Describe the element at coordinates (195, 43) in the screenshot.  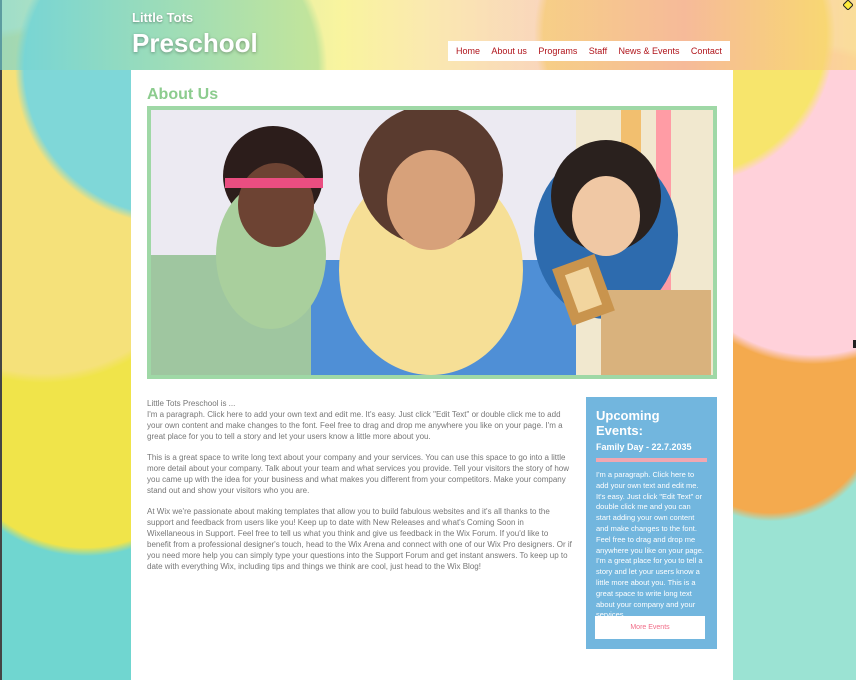
I see `brand-large: Preschool` at that location.